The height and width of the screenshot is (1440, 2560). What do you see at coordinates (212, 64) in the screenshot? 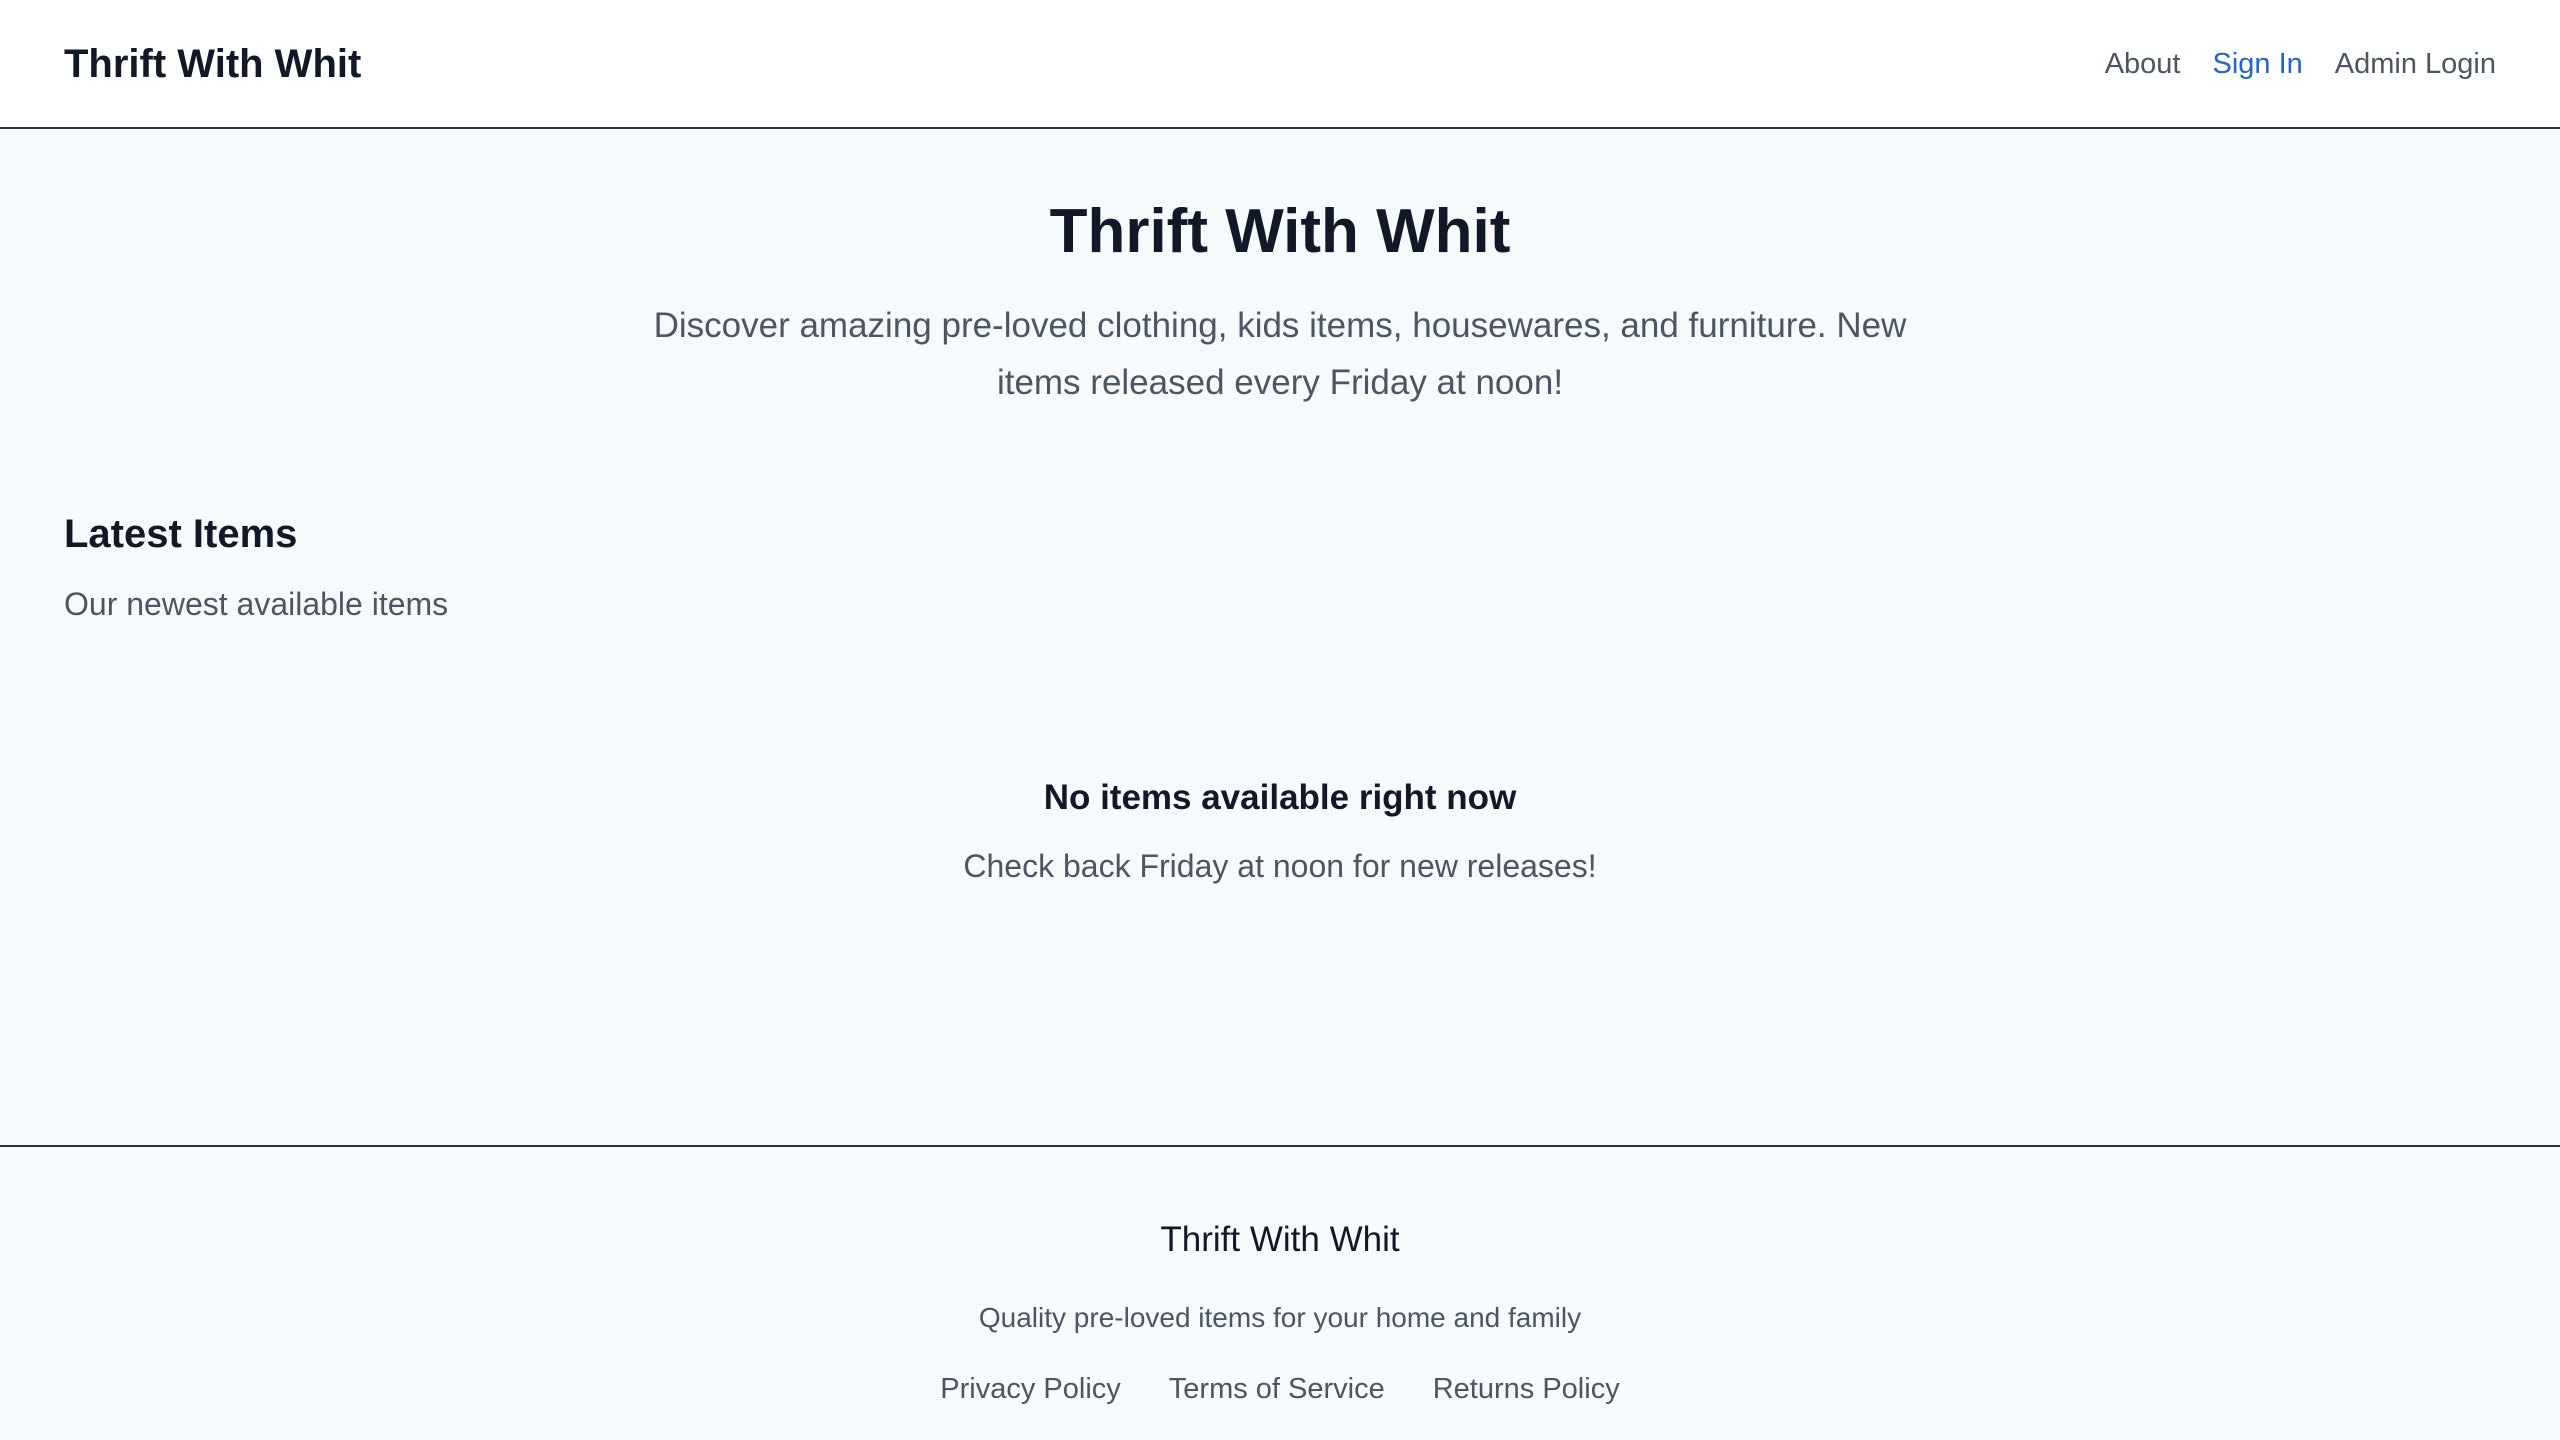
I see `site-logo-link: Thrift With Whit` at bounding box center [212, 64].